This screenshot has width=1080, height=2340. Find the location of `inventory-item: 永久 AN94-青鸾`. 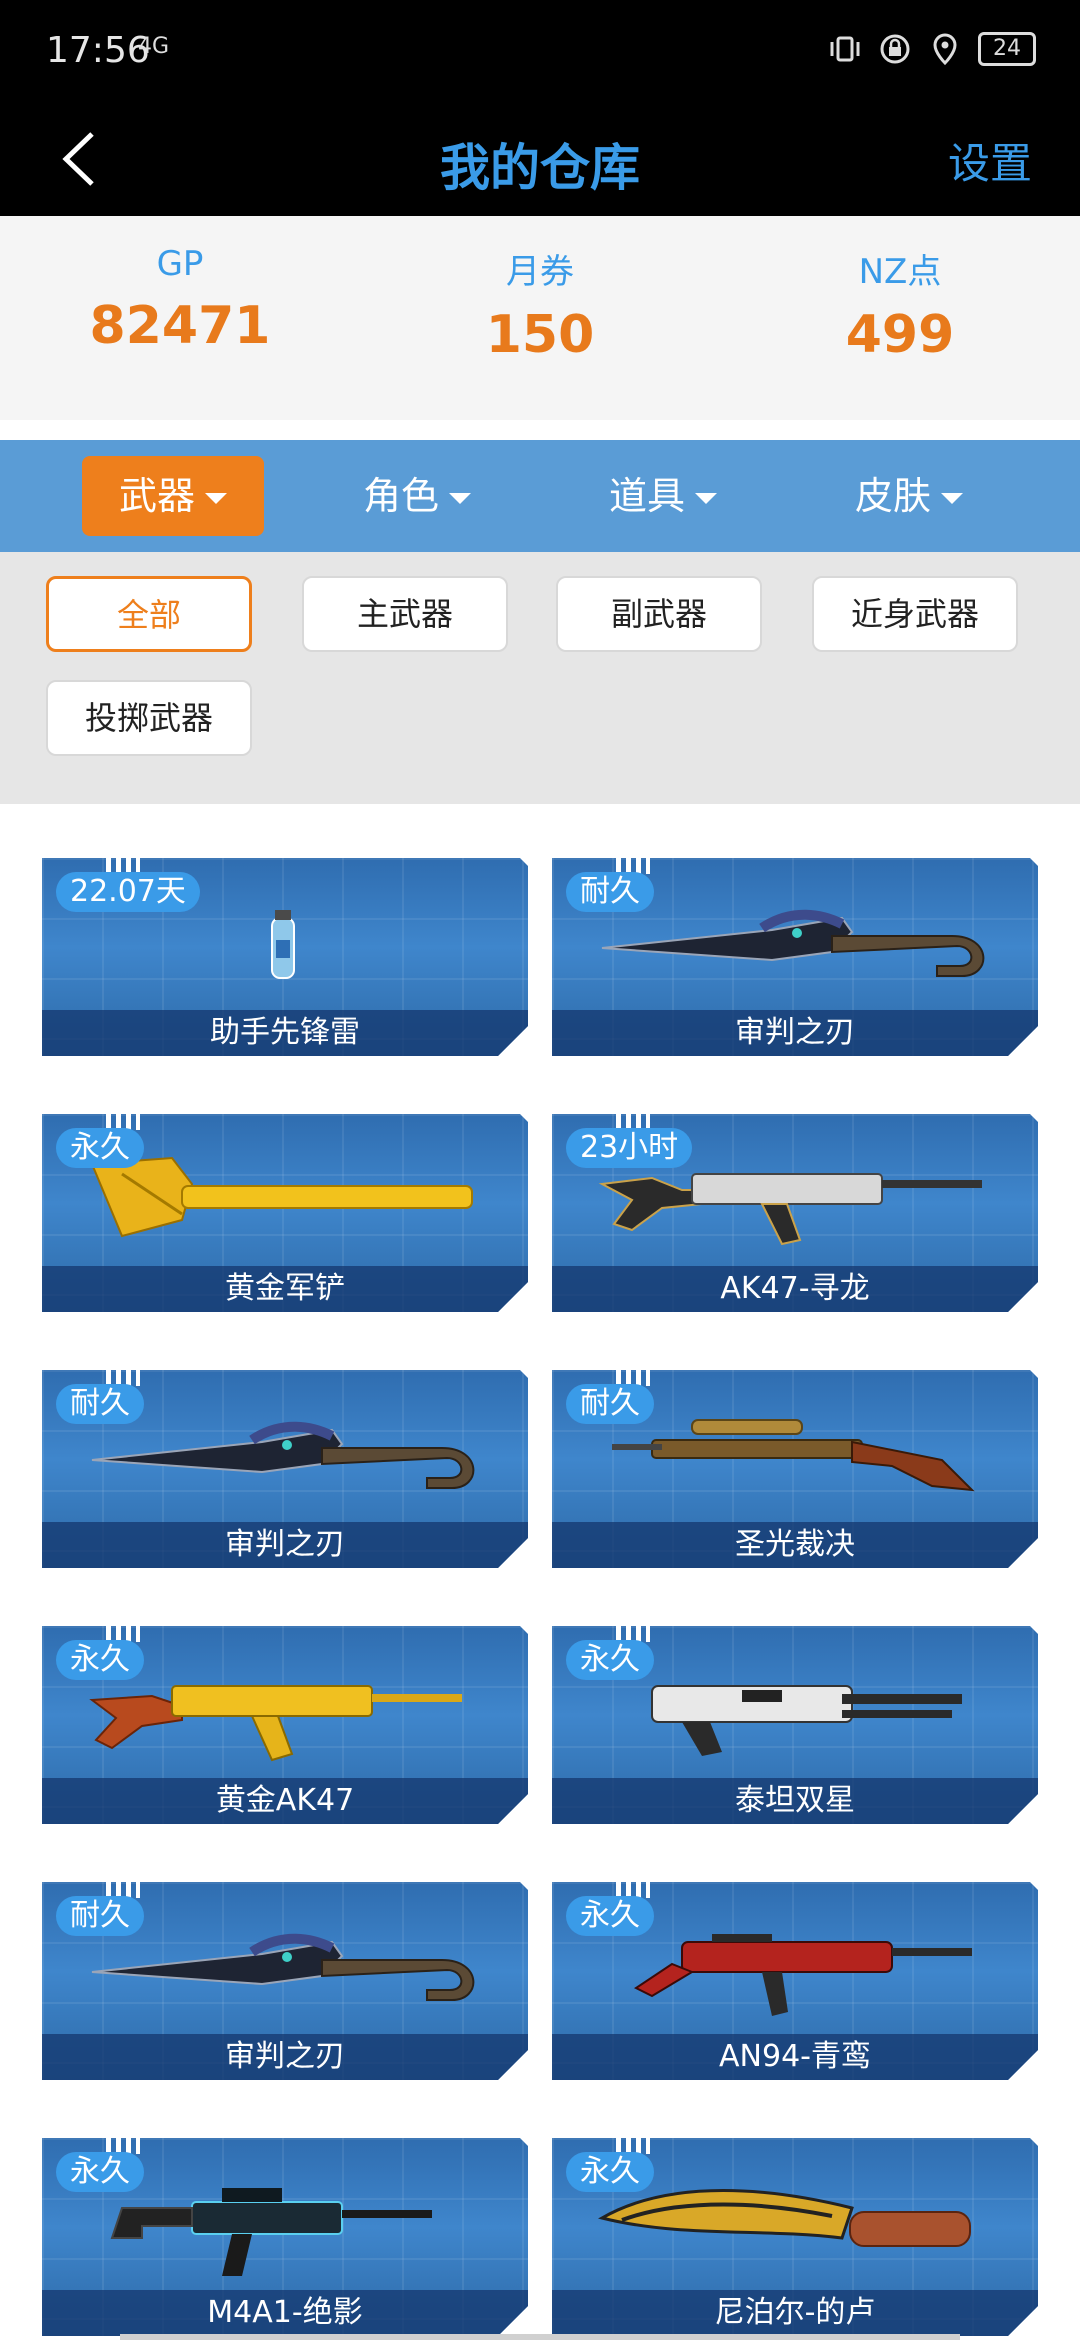

inventory-item: 永久 AN94-青鸾 is located at coordinates (795, 1981).